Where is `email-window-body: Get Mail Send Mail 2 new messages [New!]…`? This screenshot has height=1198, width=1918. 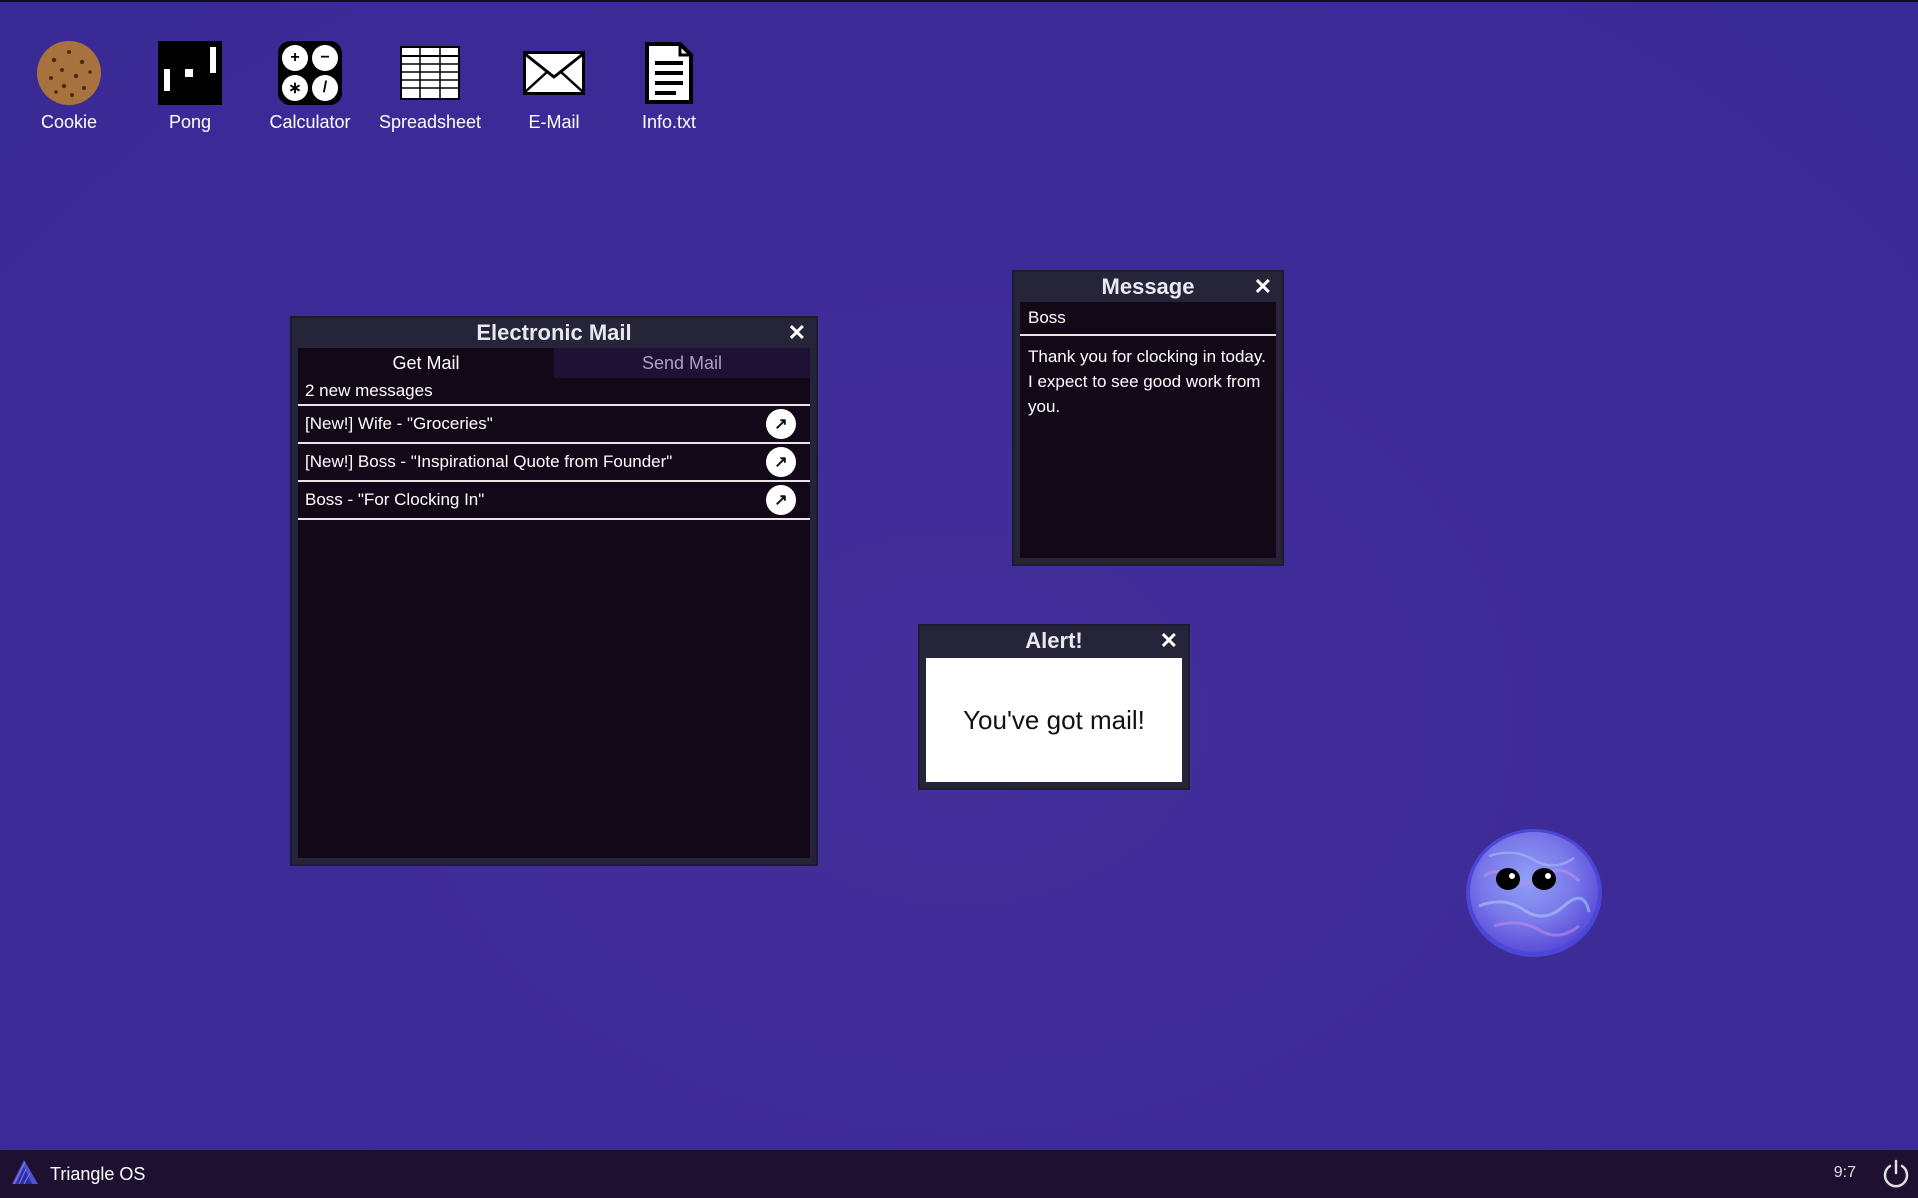
email-window-body: Get Mail Send Mail 2 new messages [New!]… is located at coordinates (554, 603).